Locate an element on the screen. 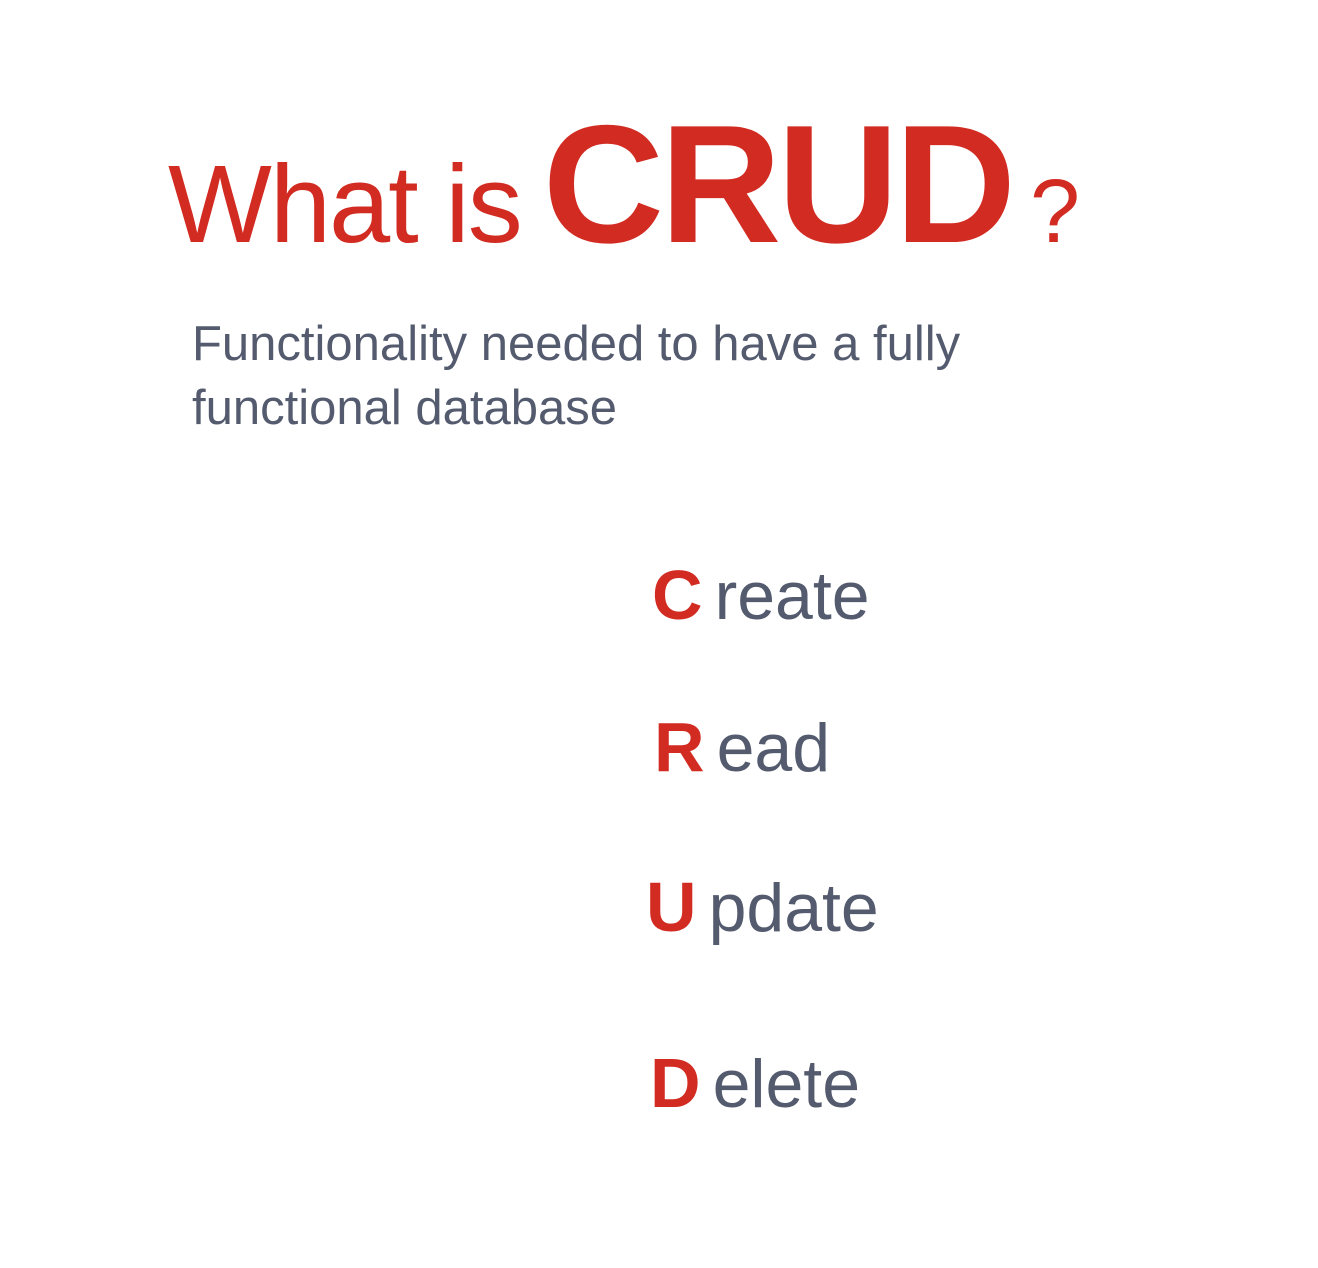  crud-item-delete: Delete is located at coordinates (755, 1083).